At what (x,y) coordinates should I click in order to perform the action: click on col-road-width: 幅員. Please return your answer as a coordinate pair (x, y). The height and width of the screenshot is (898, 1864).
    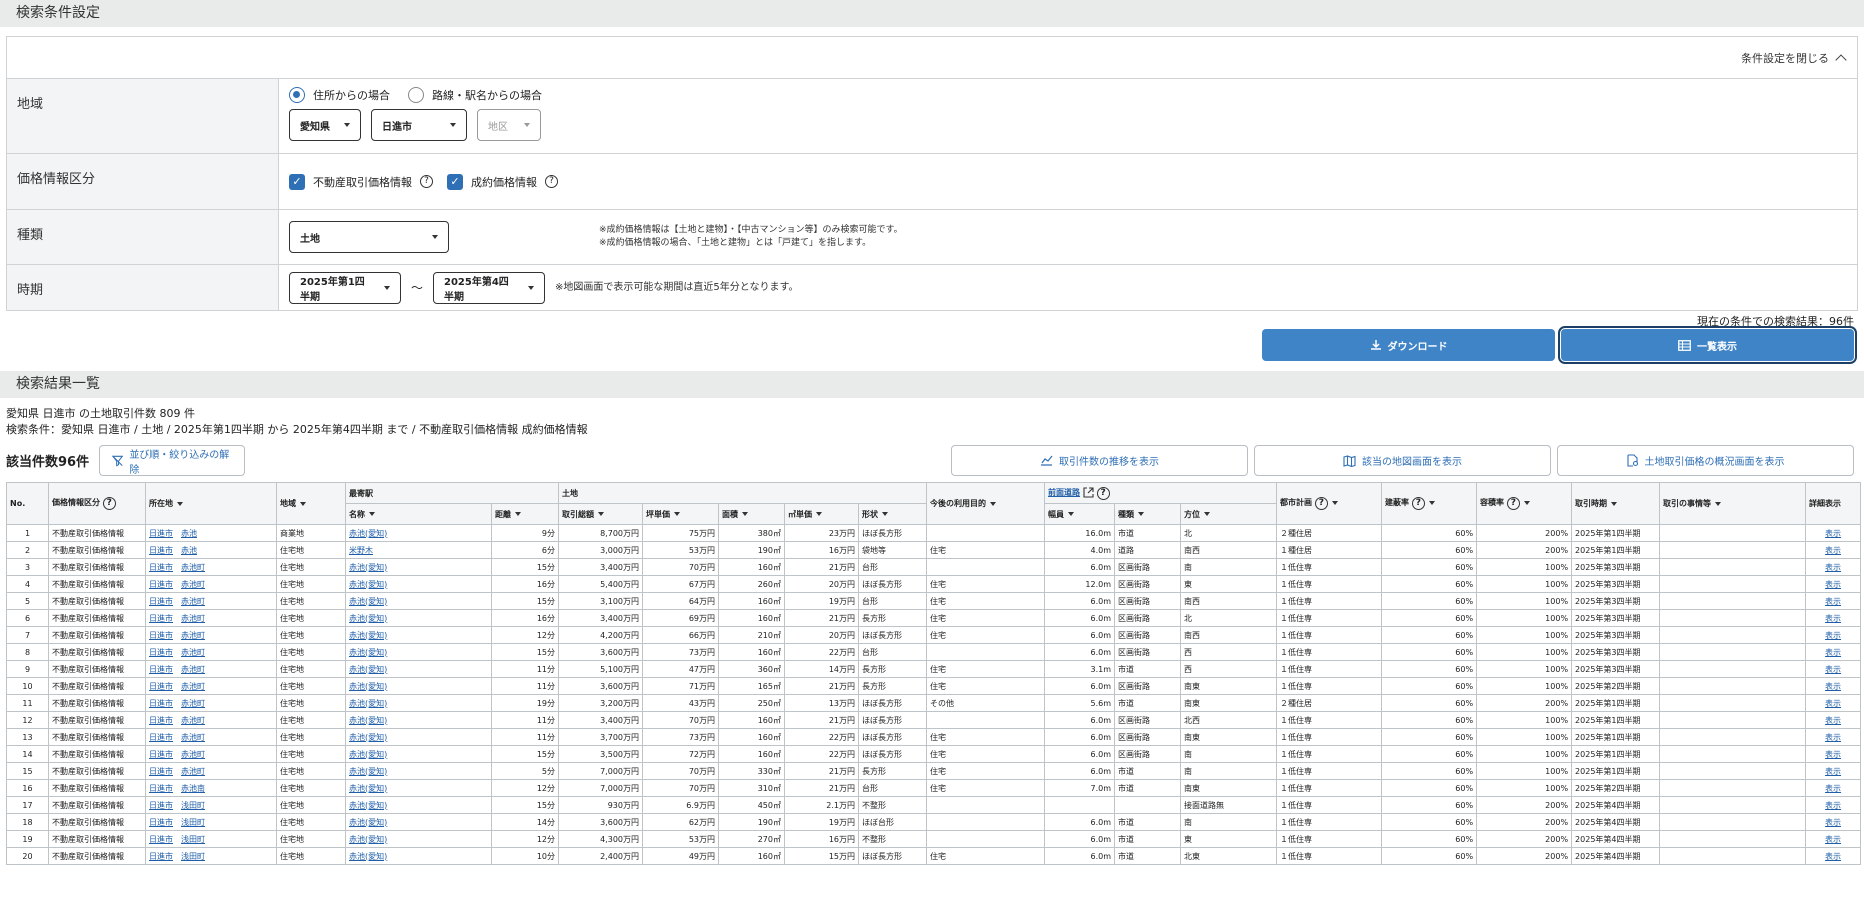
    Looking at the image, I should click on (1080, 514).